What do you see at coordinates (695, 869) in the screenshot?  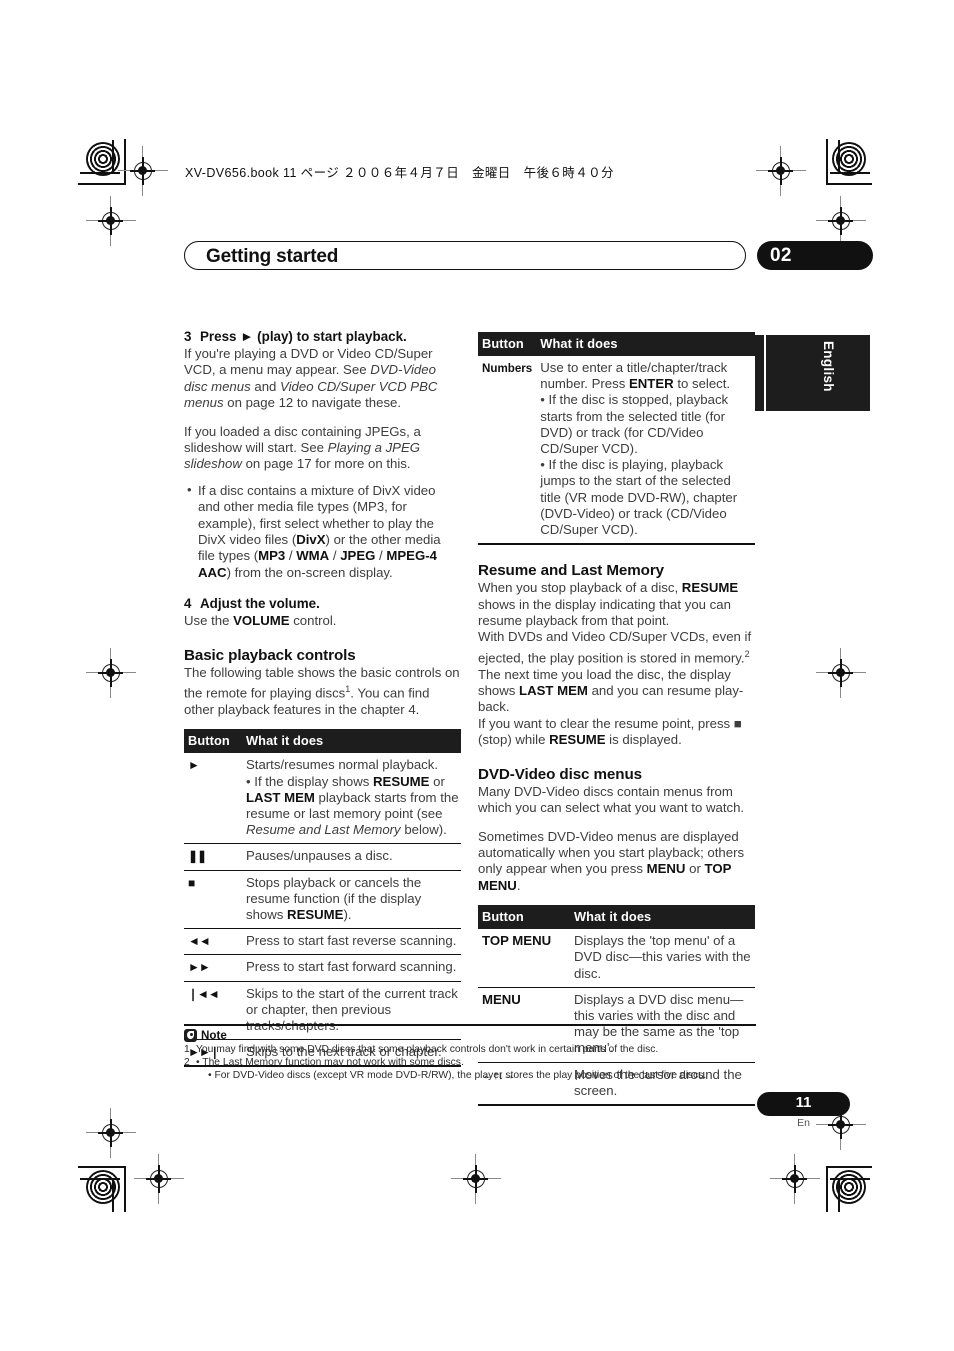 I see `text-run: or` at bounding box center [695, 869].